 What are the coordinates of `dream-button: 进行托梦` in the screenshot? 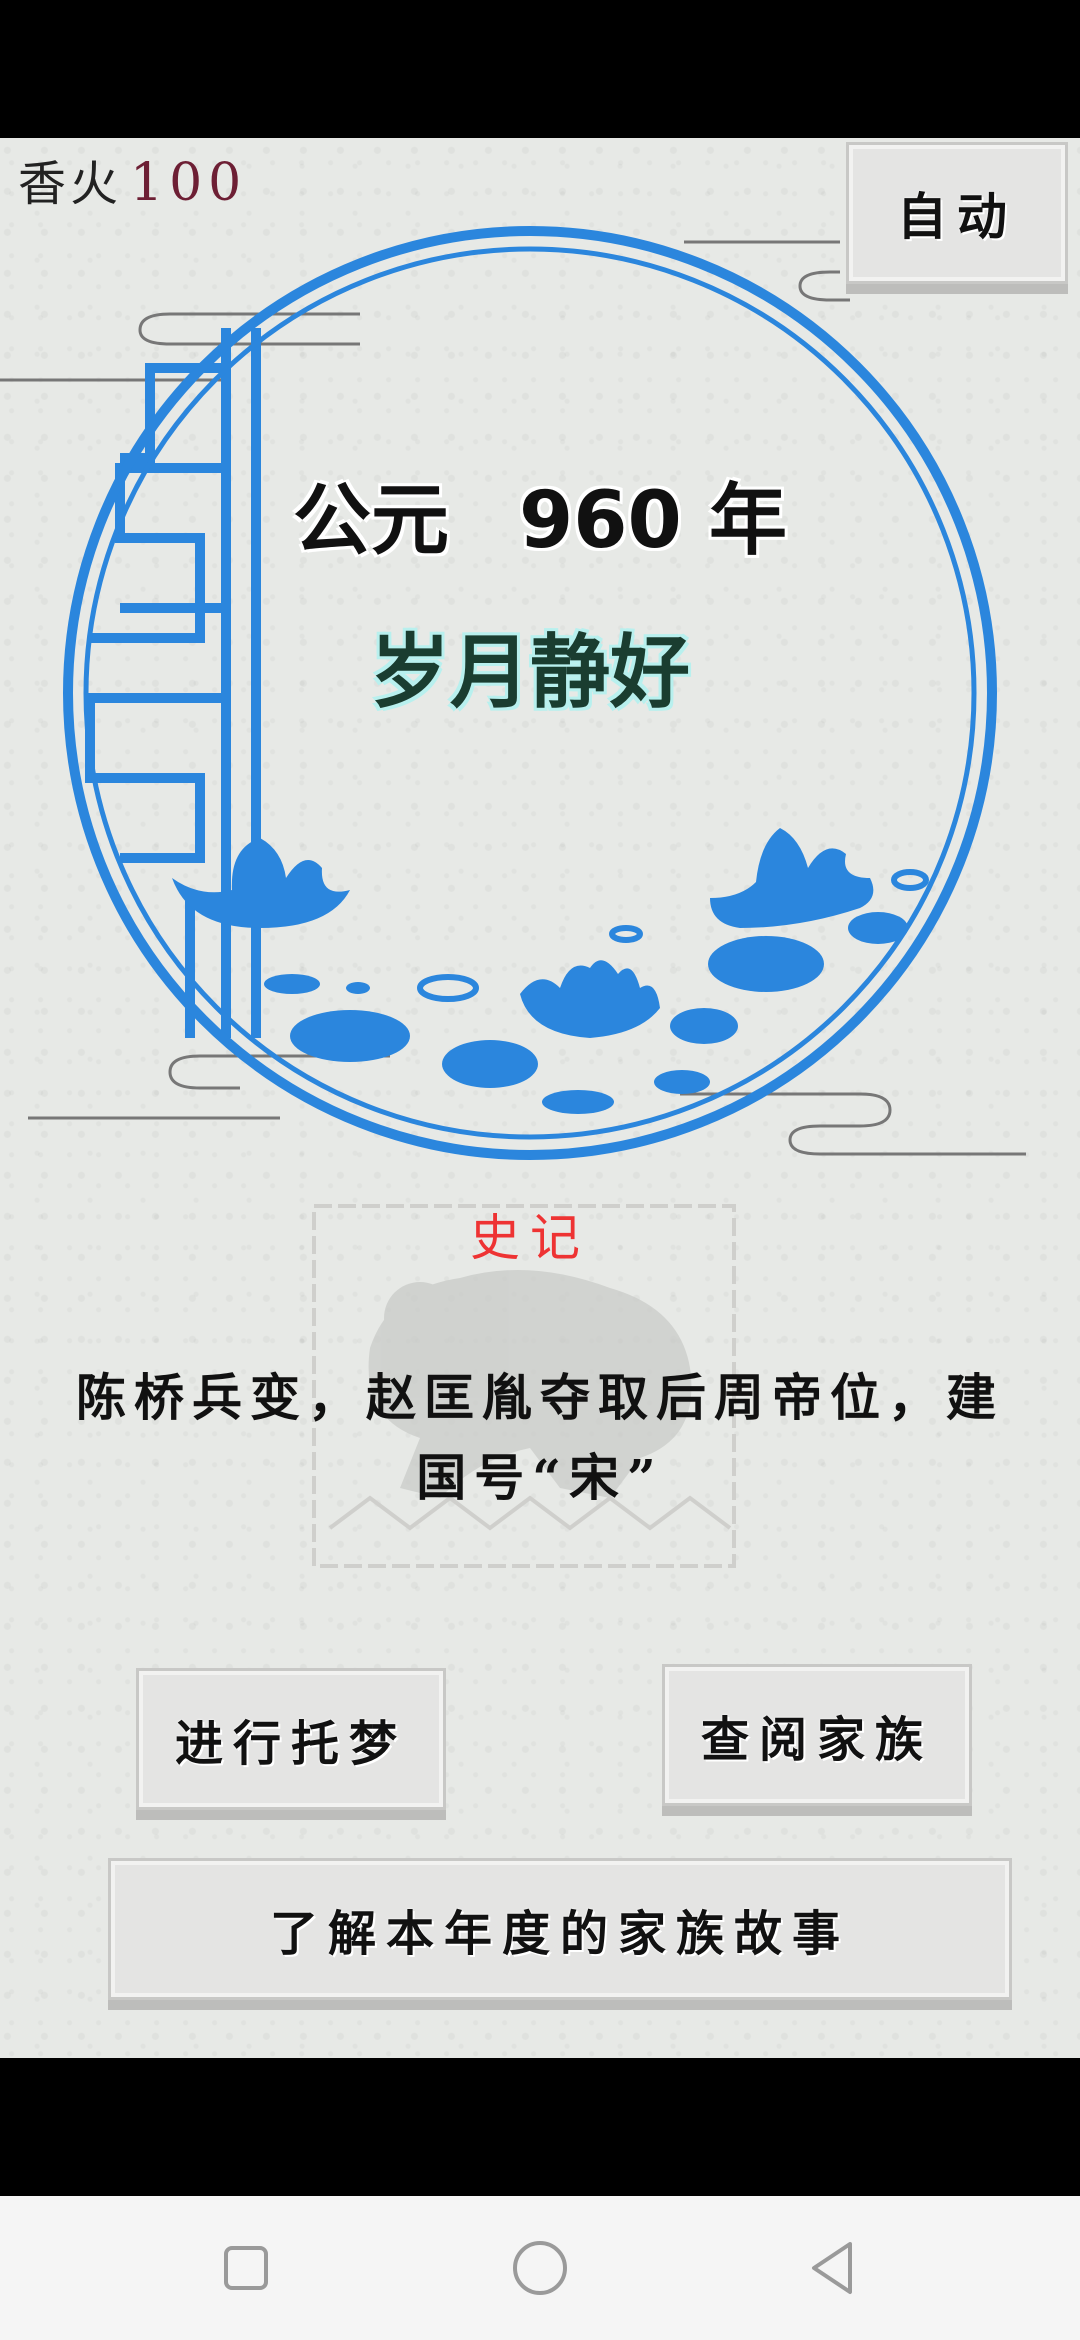 It's located at (291, 1739).